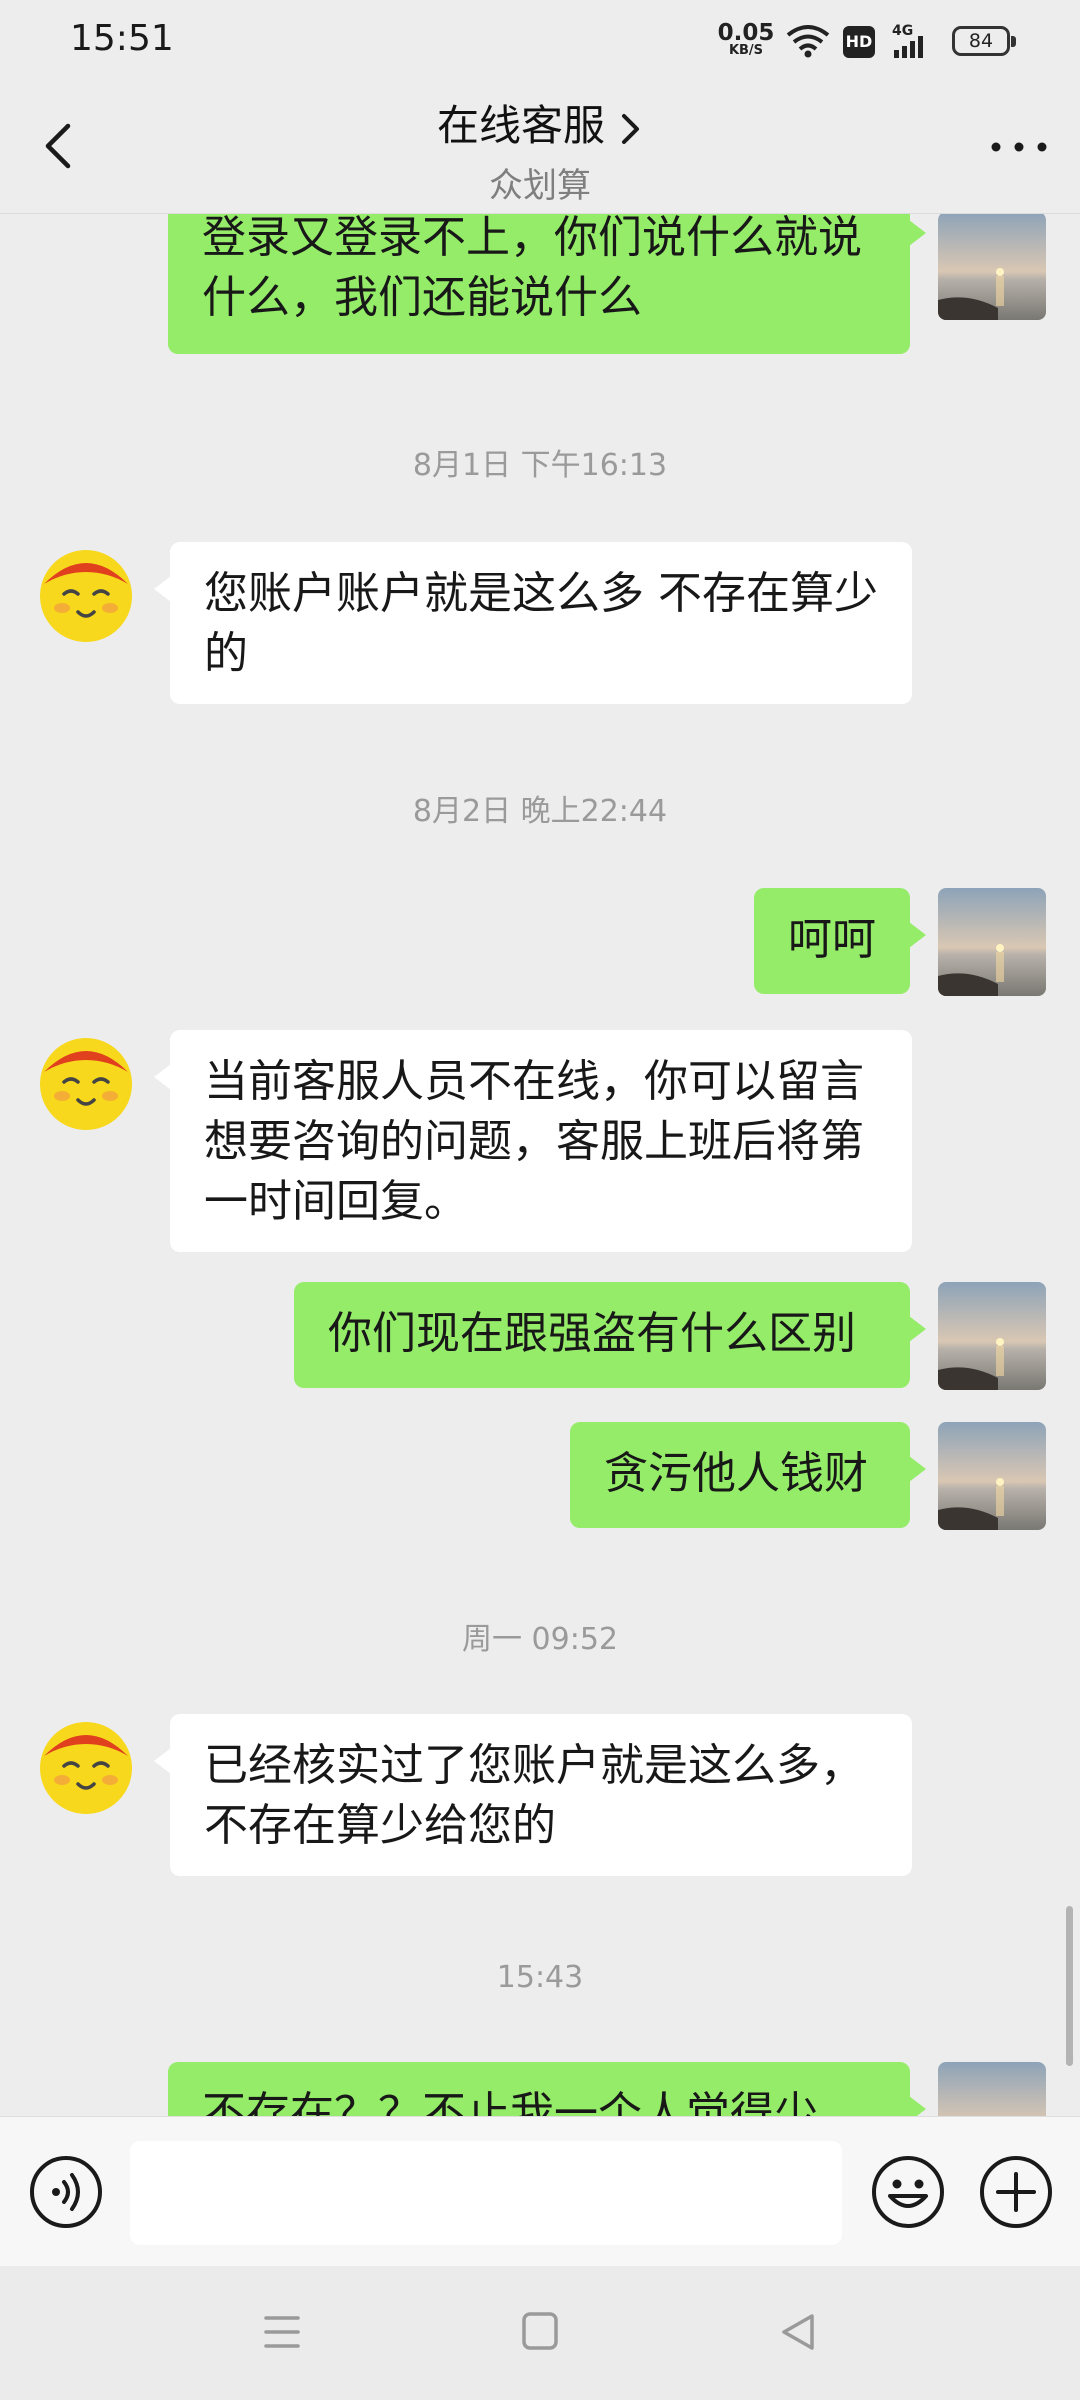 The width and height of the screenshot is (1080, 2400). Describe the element at coordinates (486, 2193) in the screenshot. I see `message-input` at that location.